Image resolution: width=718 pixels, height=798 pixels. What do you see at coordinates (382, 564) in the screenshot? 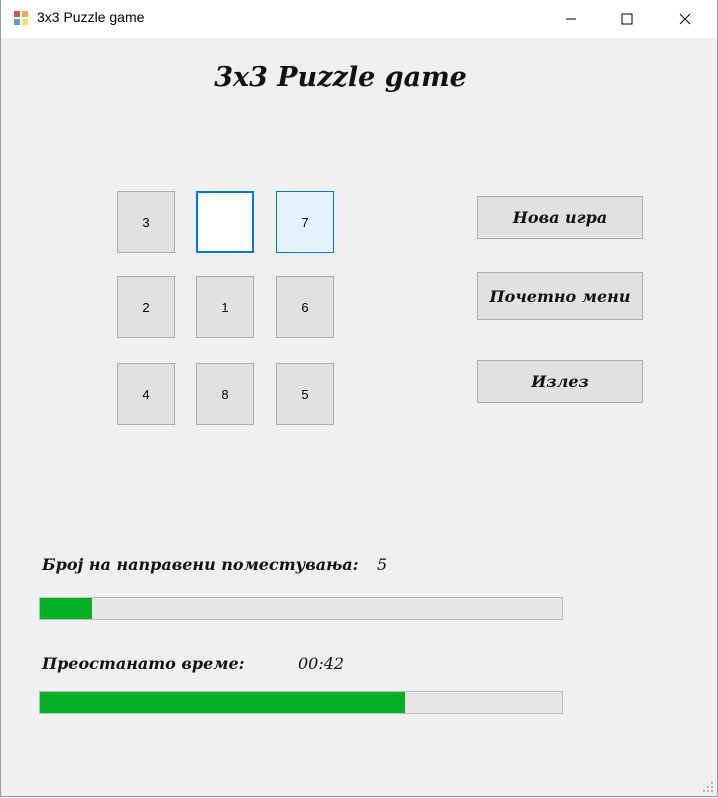
I see `moves-value: 5` at bounding box center [382, 564].